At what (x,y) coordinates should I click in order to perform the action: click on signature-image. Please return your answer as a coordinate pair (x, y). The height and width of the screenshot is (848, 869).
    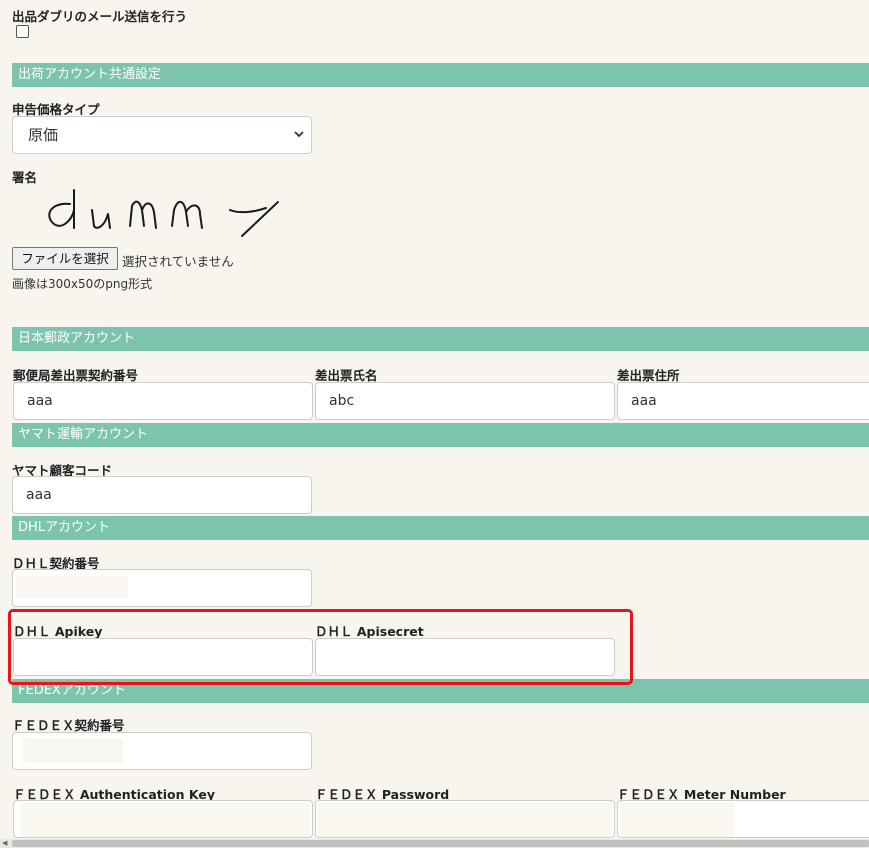
    Looking at the image, I should click on (163, 213).